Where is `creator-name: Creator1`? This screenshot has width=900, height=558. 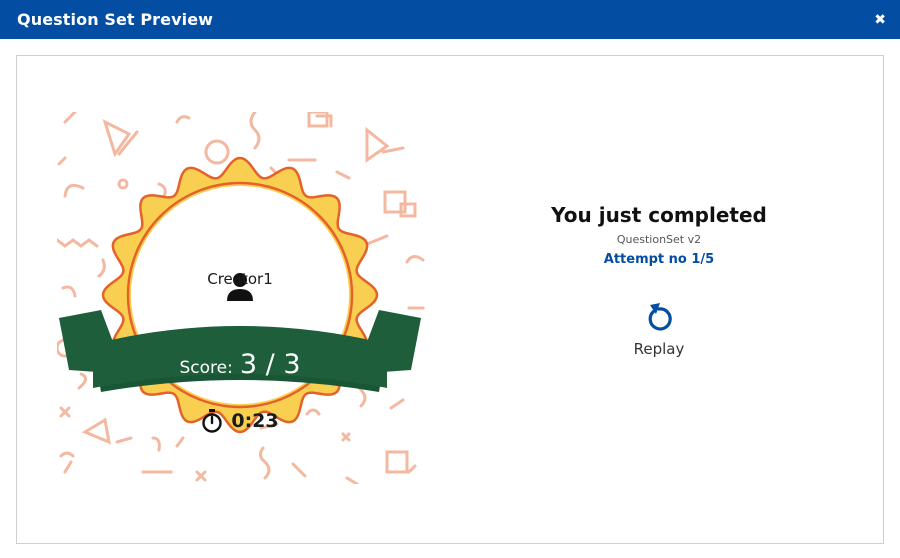 creator-name: Creator1 is located at coordinates (240, 279).